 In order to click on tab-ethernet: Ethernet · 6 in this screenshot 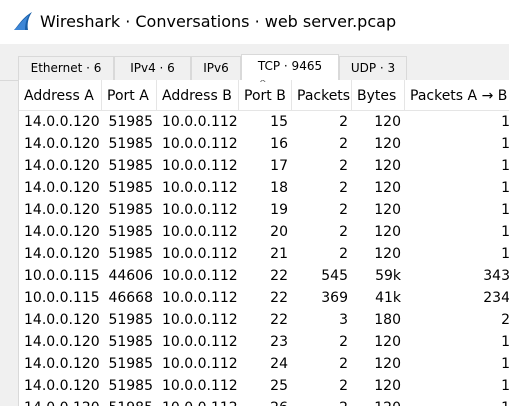, I will do `click(66, 68)`.